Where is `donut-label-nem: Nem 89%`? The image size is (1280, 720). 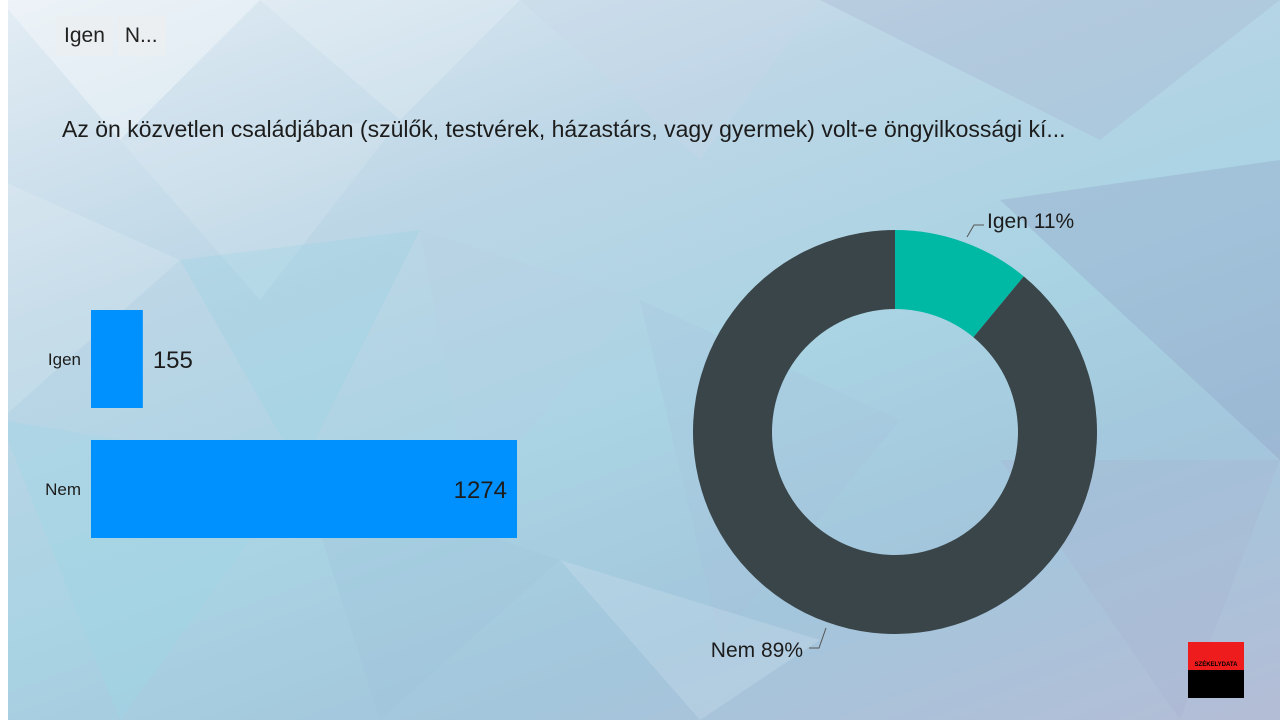
donut-label-nem: Nem 89% is located at coordinates (757, 650).